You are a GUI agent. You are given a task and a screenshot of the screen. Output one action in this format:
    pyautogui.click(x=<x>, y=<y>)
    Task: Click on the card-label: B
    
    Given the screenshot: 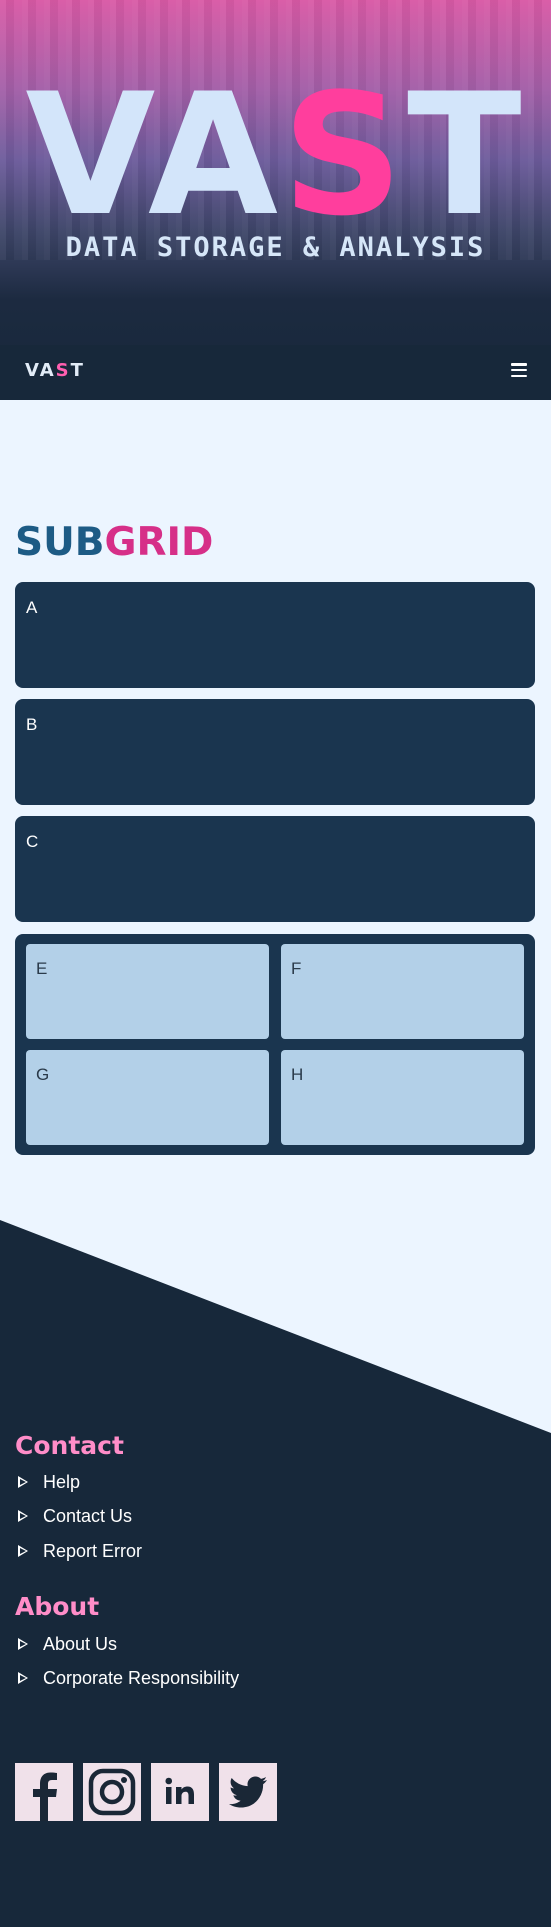 What is the action you would take?
    pyautogui.click(x=32, y=724)
    